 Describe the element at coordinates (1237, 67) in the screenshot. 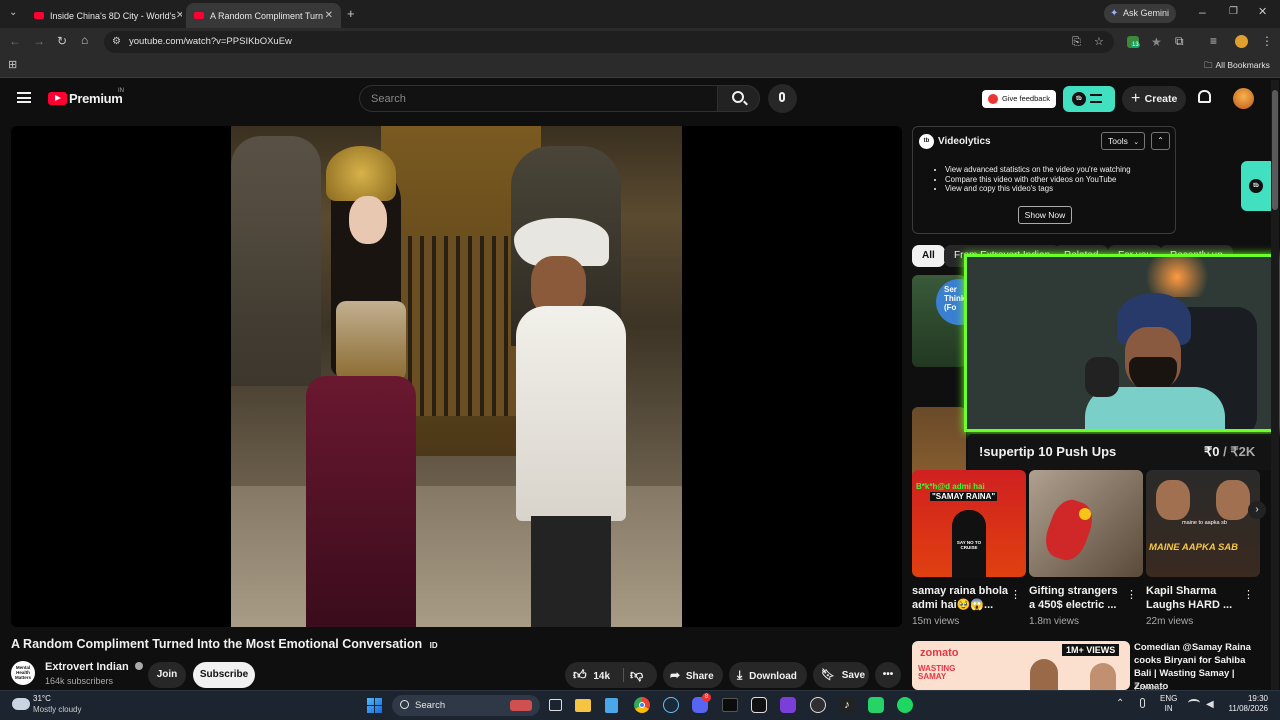

I see `all-bookmarks-button: 🗀 All Bookmarks` at that location.